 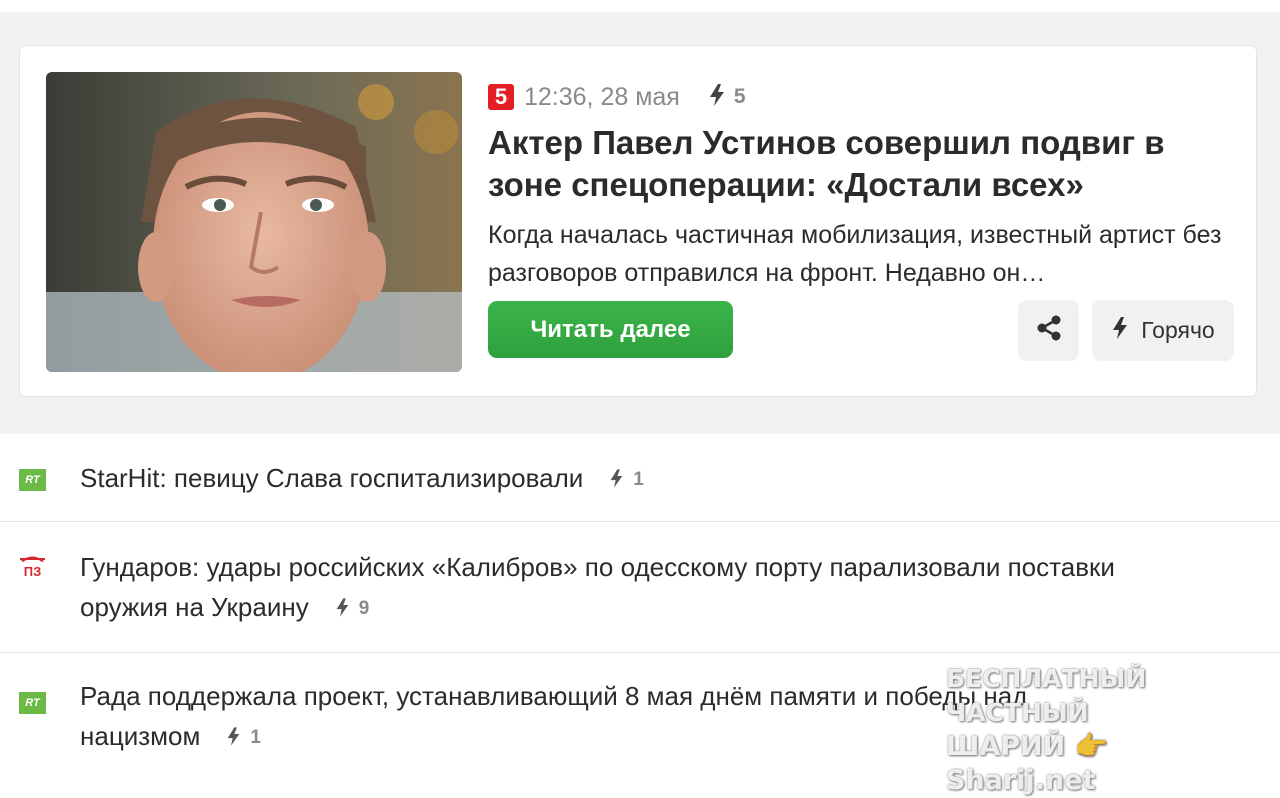 I want to click on share-button, so click(x=1048, y=330).